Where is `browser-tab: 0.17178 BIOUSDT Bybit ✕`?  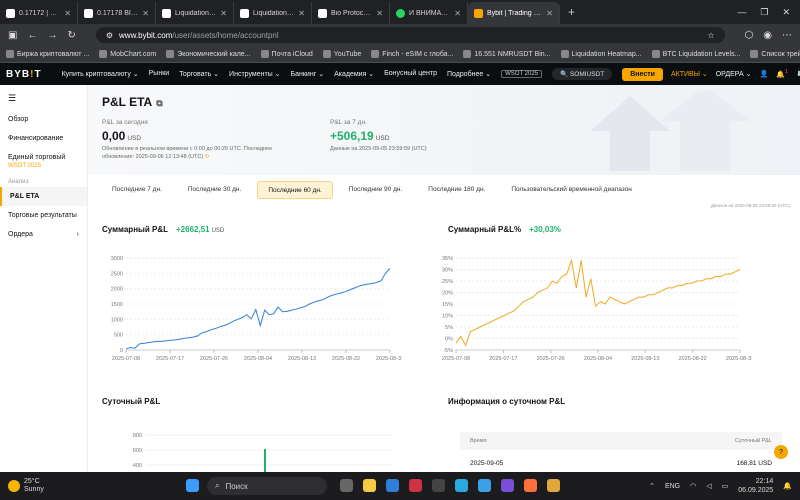
browser-tab: 0.17178 BIOUSDT Bybit ✕ is located at coordinates (117, 13).